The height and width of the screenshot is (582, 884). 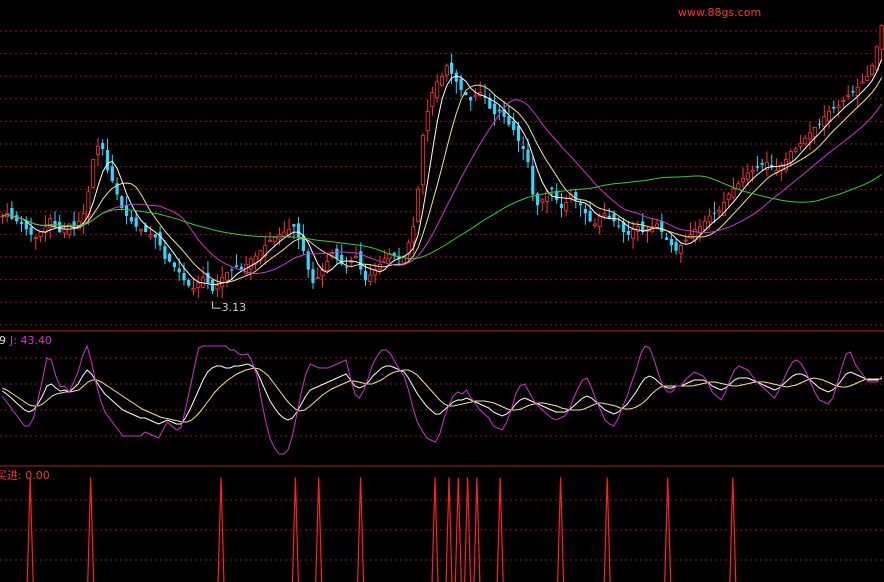 What do you see at coordinates (234, 307) in the screenshot?
I see `low-price-annotation: 3.13` at bounding box center [234, 307].